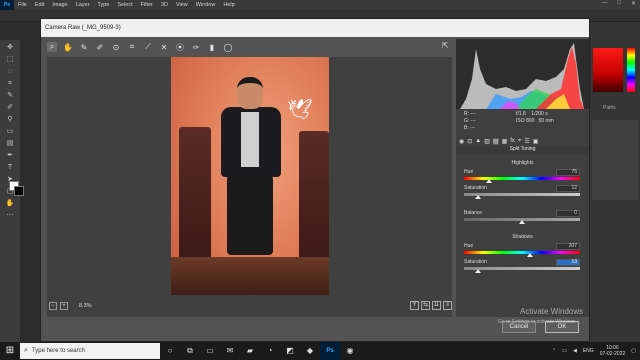 Image resolution: width=640 pixels, height=360 pixels. What do you see at coordinates (39, 5) in the screenshot?
I see `menu-edit: Edit` at bounding box center [39, 5].